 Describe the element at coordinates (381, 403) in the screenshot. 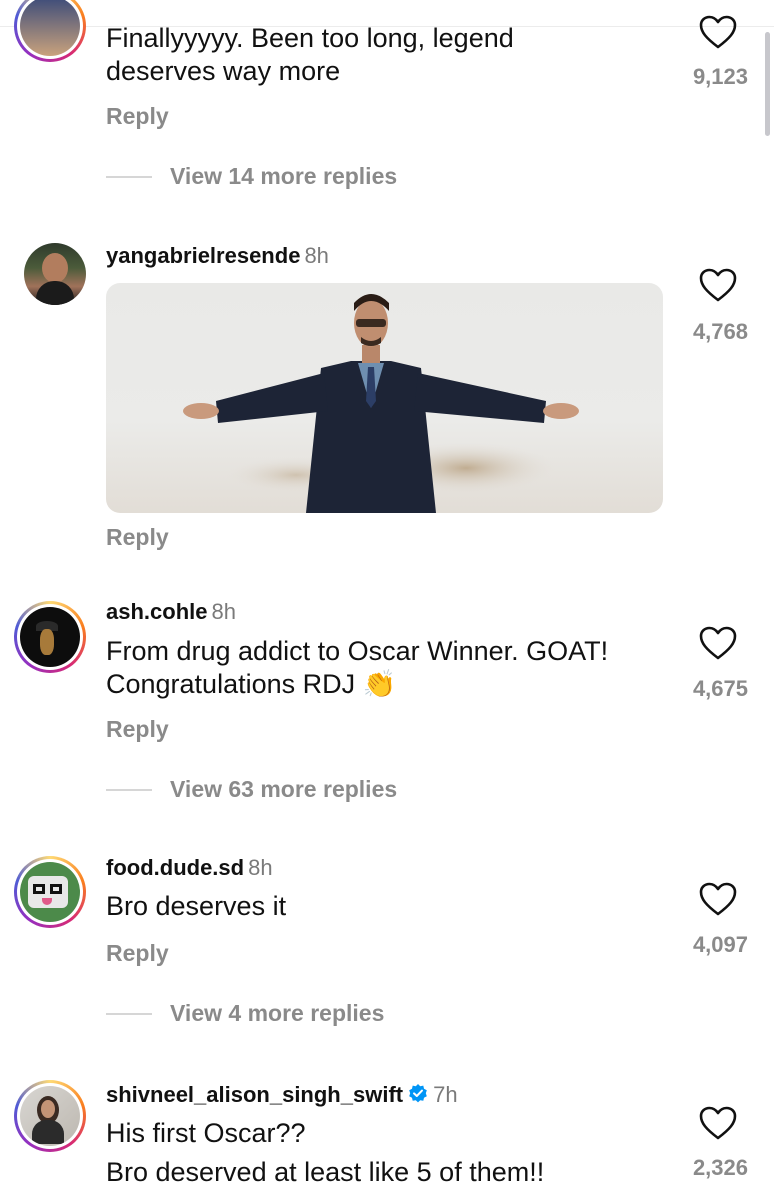

I see `gif-image` at that location.